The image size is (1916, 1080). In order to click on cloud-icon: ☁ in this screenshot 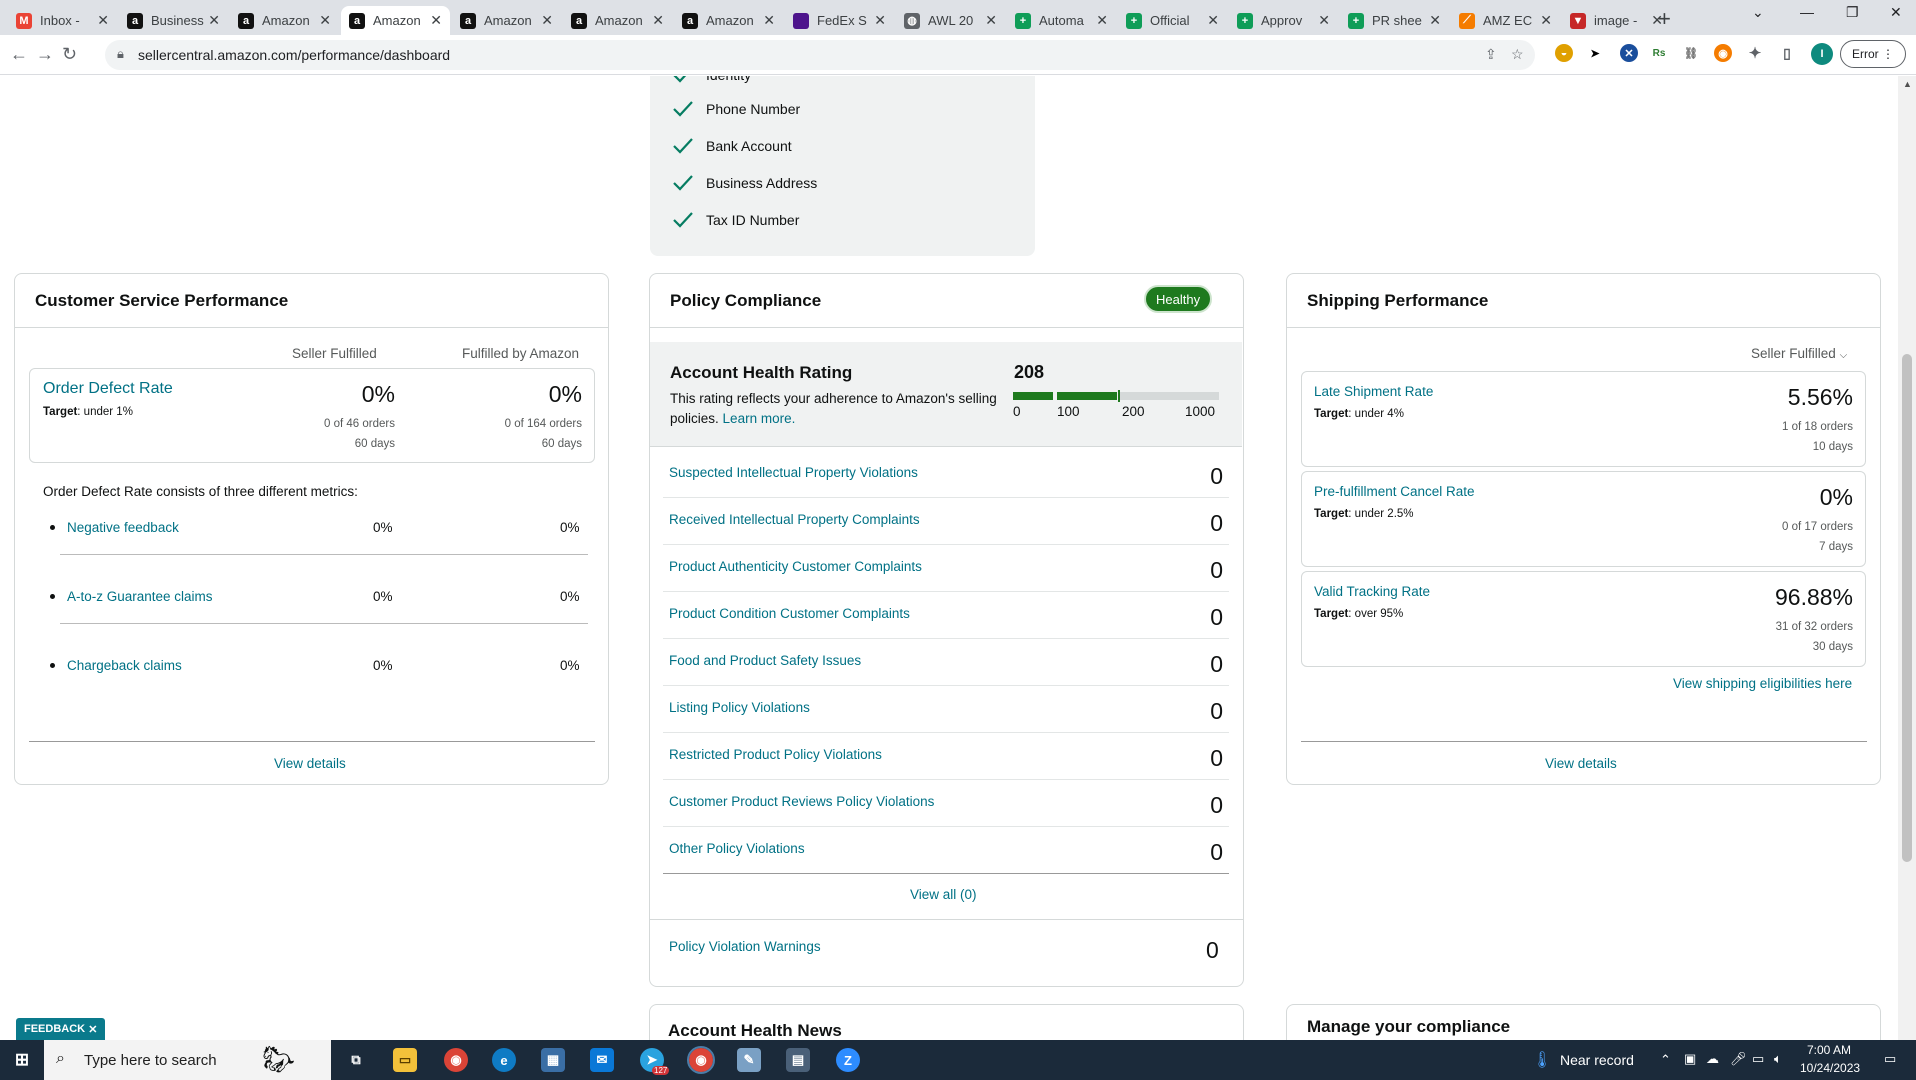, I will do `click(1712, 1059)`.